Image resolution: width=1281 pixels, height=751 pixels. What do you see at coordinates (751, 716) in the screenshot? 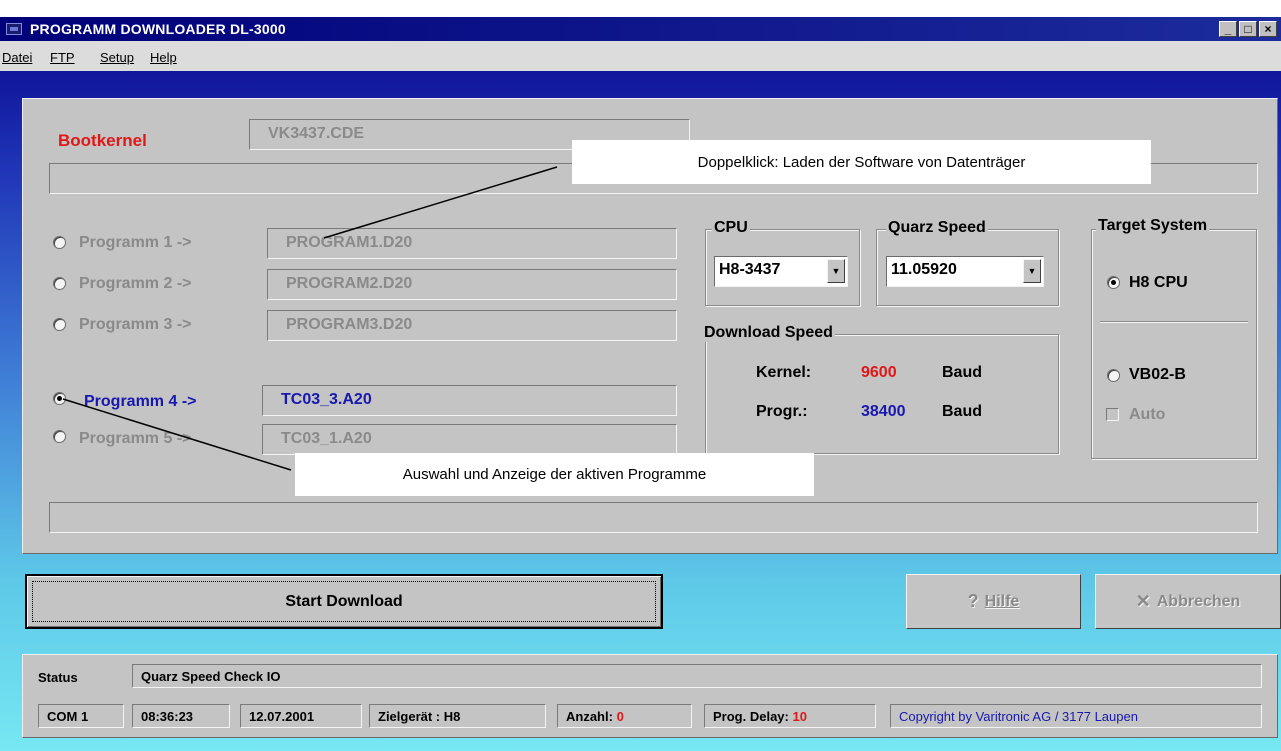
I see `prog-delay-label: Prog. Delay:` at bounding box center [751, 716].